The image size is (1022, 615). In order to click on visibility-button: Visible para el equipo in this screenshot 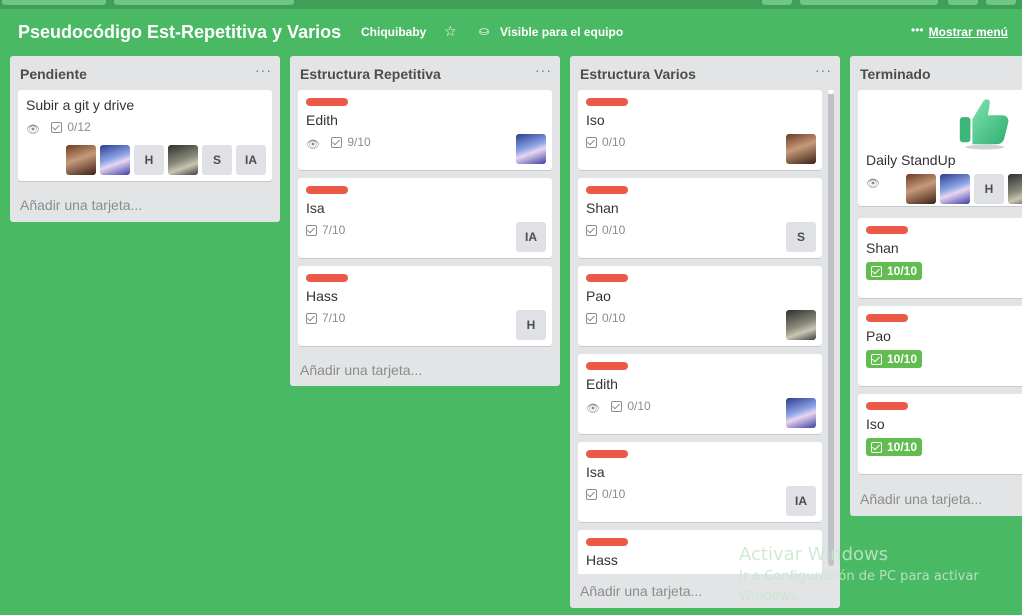, I will do `click(561, 32)`.